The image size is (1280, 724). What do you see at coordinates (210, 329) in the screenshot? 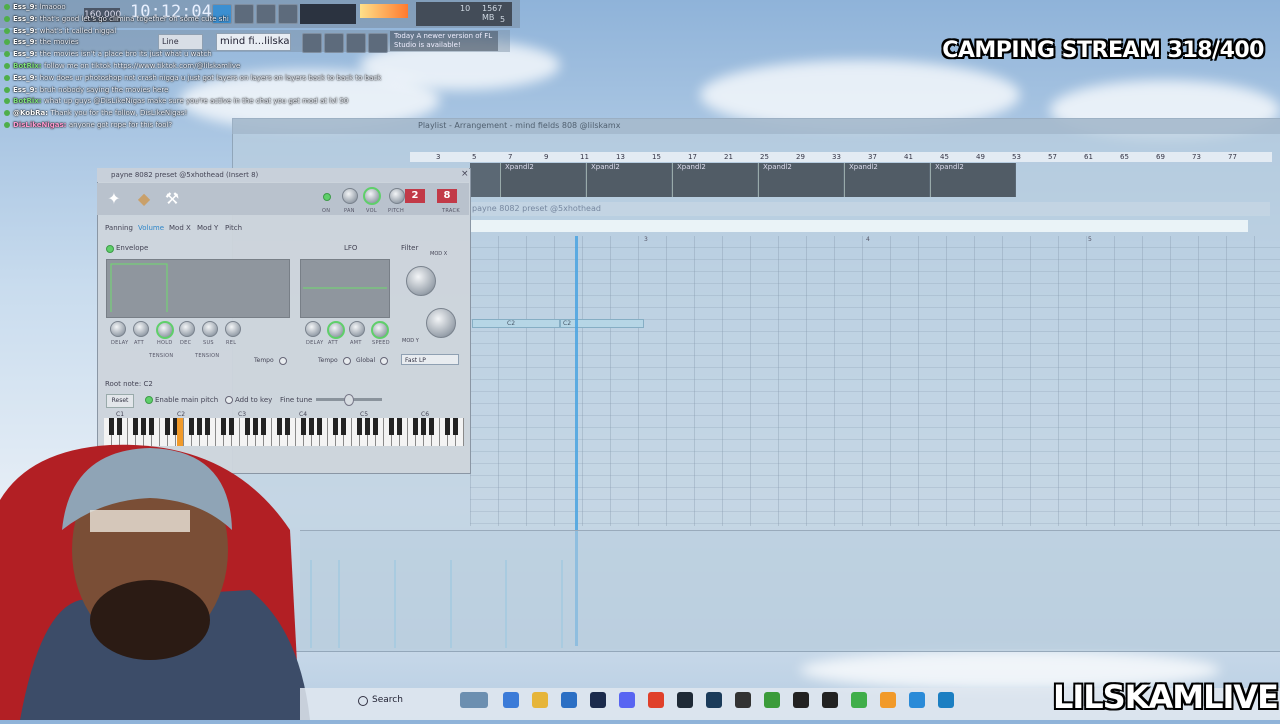
I see `env-sus-knob` at bounding box center [210, 329].